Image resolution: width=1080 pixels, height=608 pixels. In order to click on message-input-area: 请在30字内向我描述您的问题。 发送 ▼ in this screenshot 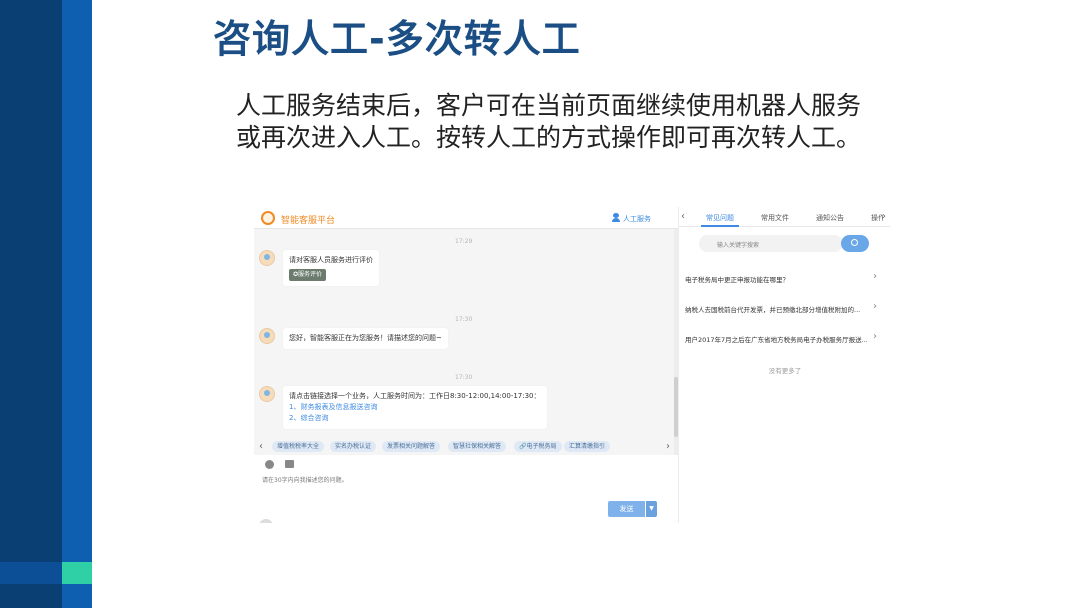, I will do `click(466, 489)`.